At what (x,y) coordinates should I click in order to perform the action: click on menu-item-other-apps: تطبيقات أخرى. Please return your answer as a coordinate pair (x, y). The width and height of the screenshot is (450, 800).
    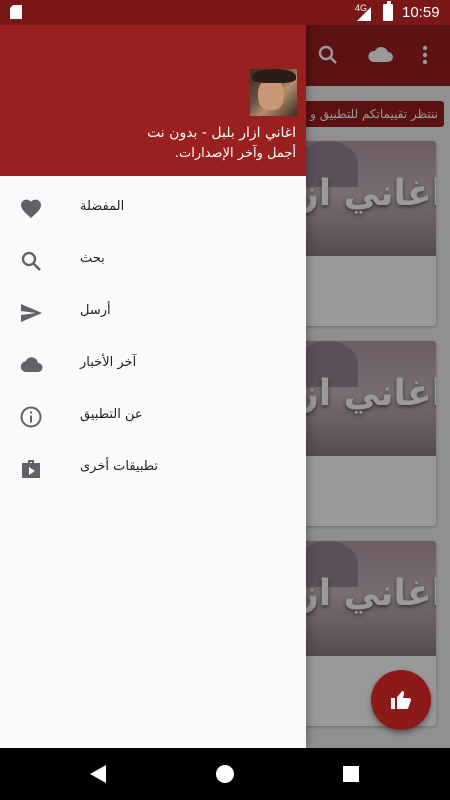
    Looking at the image, I should click on (153, 469).